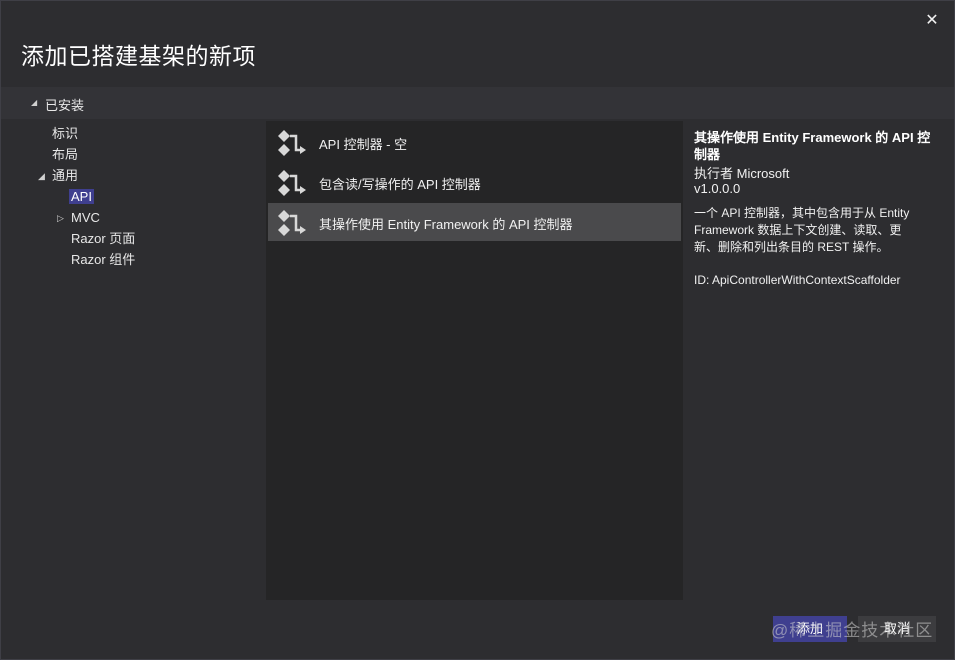 The image size is (955, 660). I want to click on tree-item-label: MVC, so click(85, 217).